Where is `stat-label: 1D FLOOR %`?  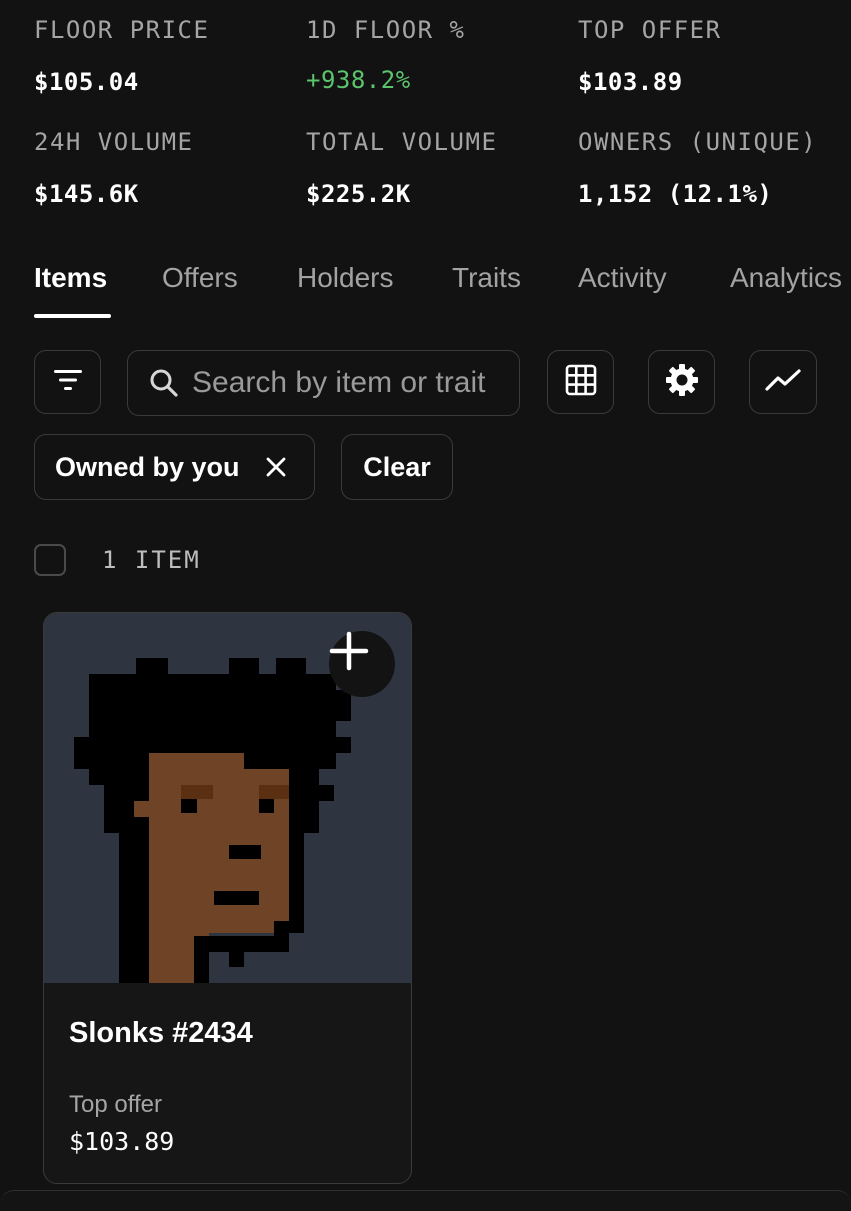 stat-label: 1D FLOOR % is located at coordinates (386, 30).